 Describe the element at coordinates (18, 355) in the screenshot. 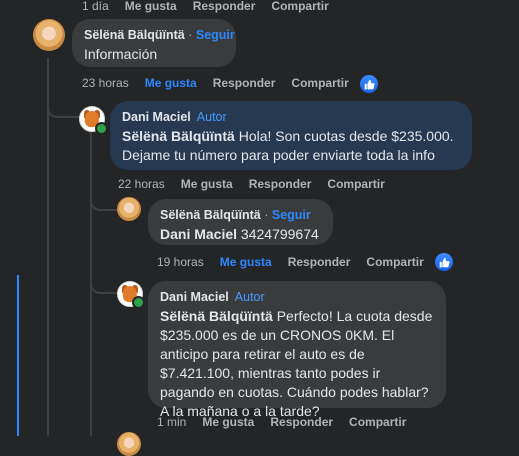

I see `scroll-indicator` at that location.